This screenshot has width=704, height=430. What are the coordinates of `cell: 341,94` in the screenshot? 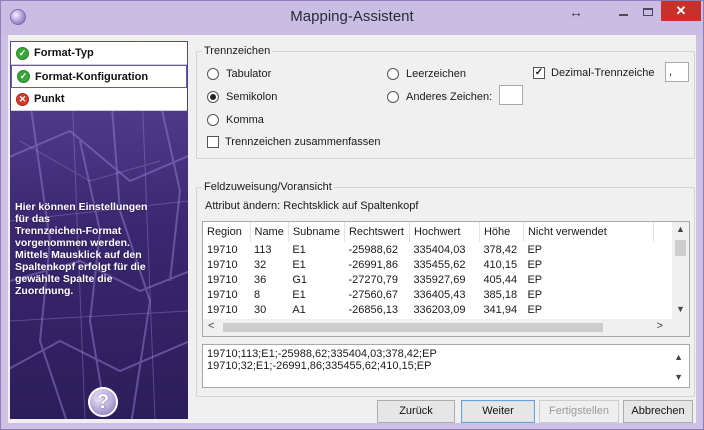 It's located at (500, 309).